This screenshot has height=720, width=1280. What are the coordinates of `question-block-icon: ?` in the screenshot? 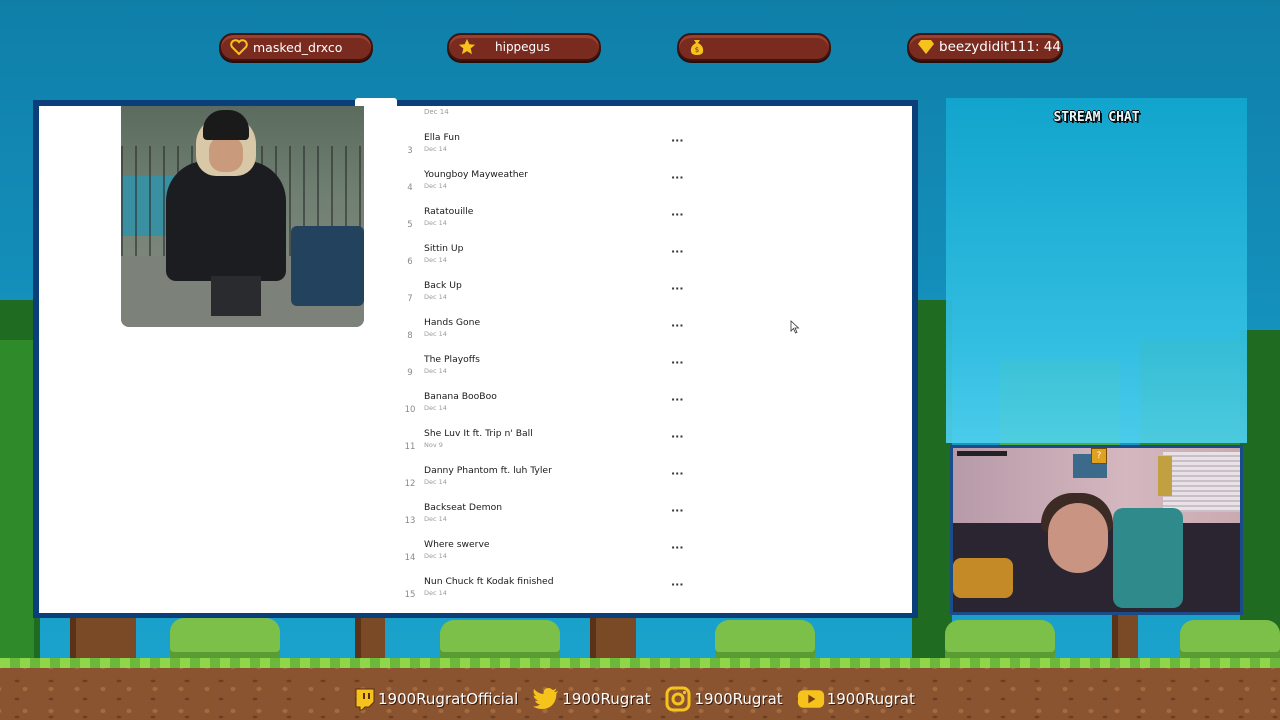 It's located at (1099, 456).